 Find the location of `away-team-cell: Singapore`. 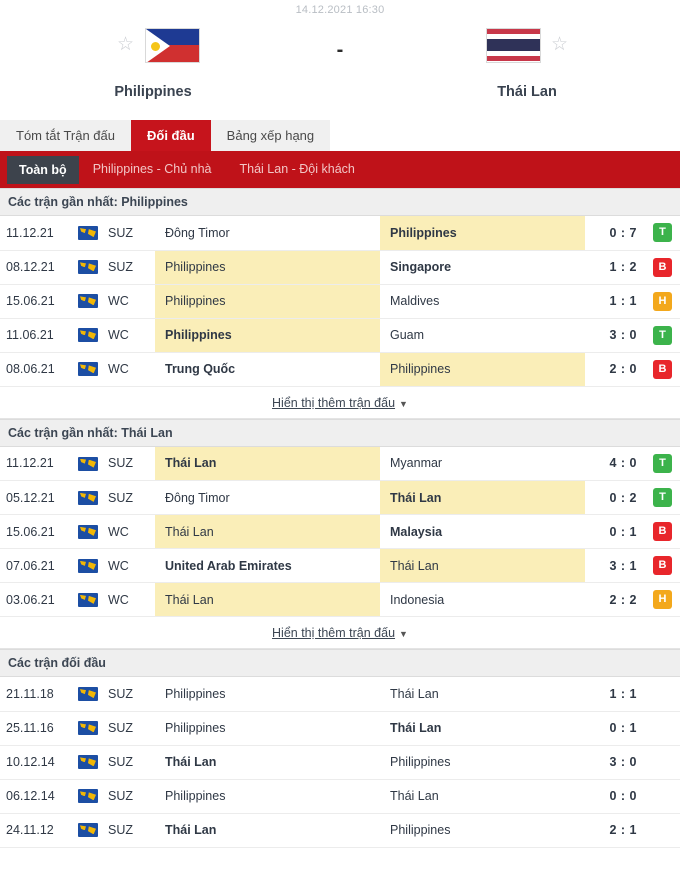

away-team-cell: Singapore is located at coordinates (482, 267).